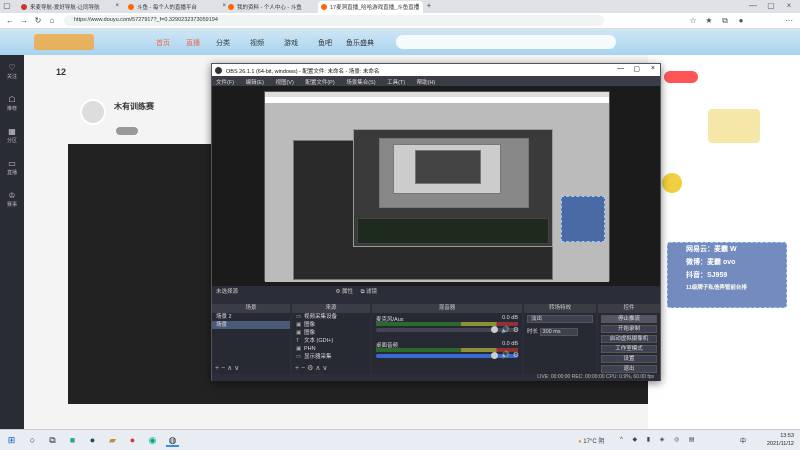 Image resolution: width=800 pixels, height=450 pixels. Describe the element at coordinates (132, 440) in the screenshot. I see `netease-icon: ●` at that location.